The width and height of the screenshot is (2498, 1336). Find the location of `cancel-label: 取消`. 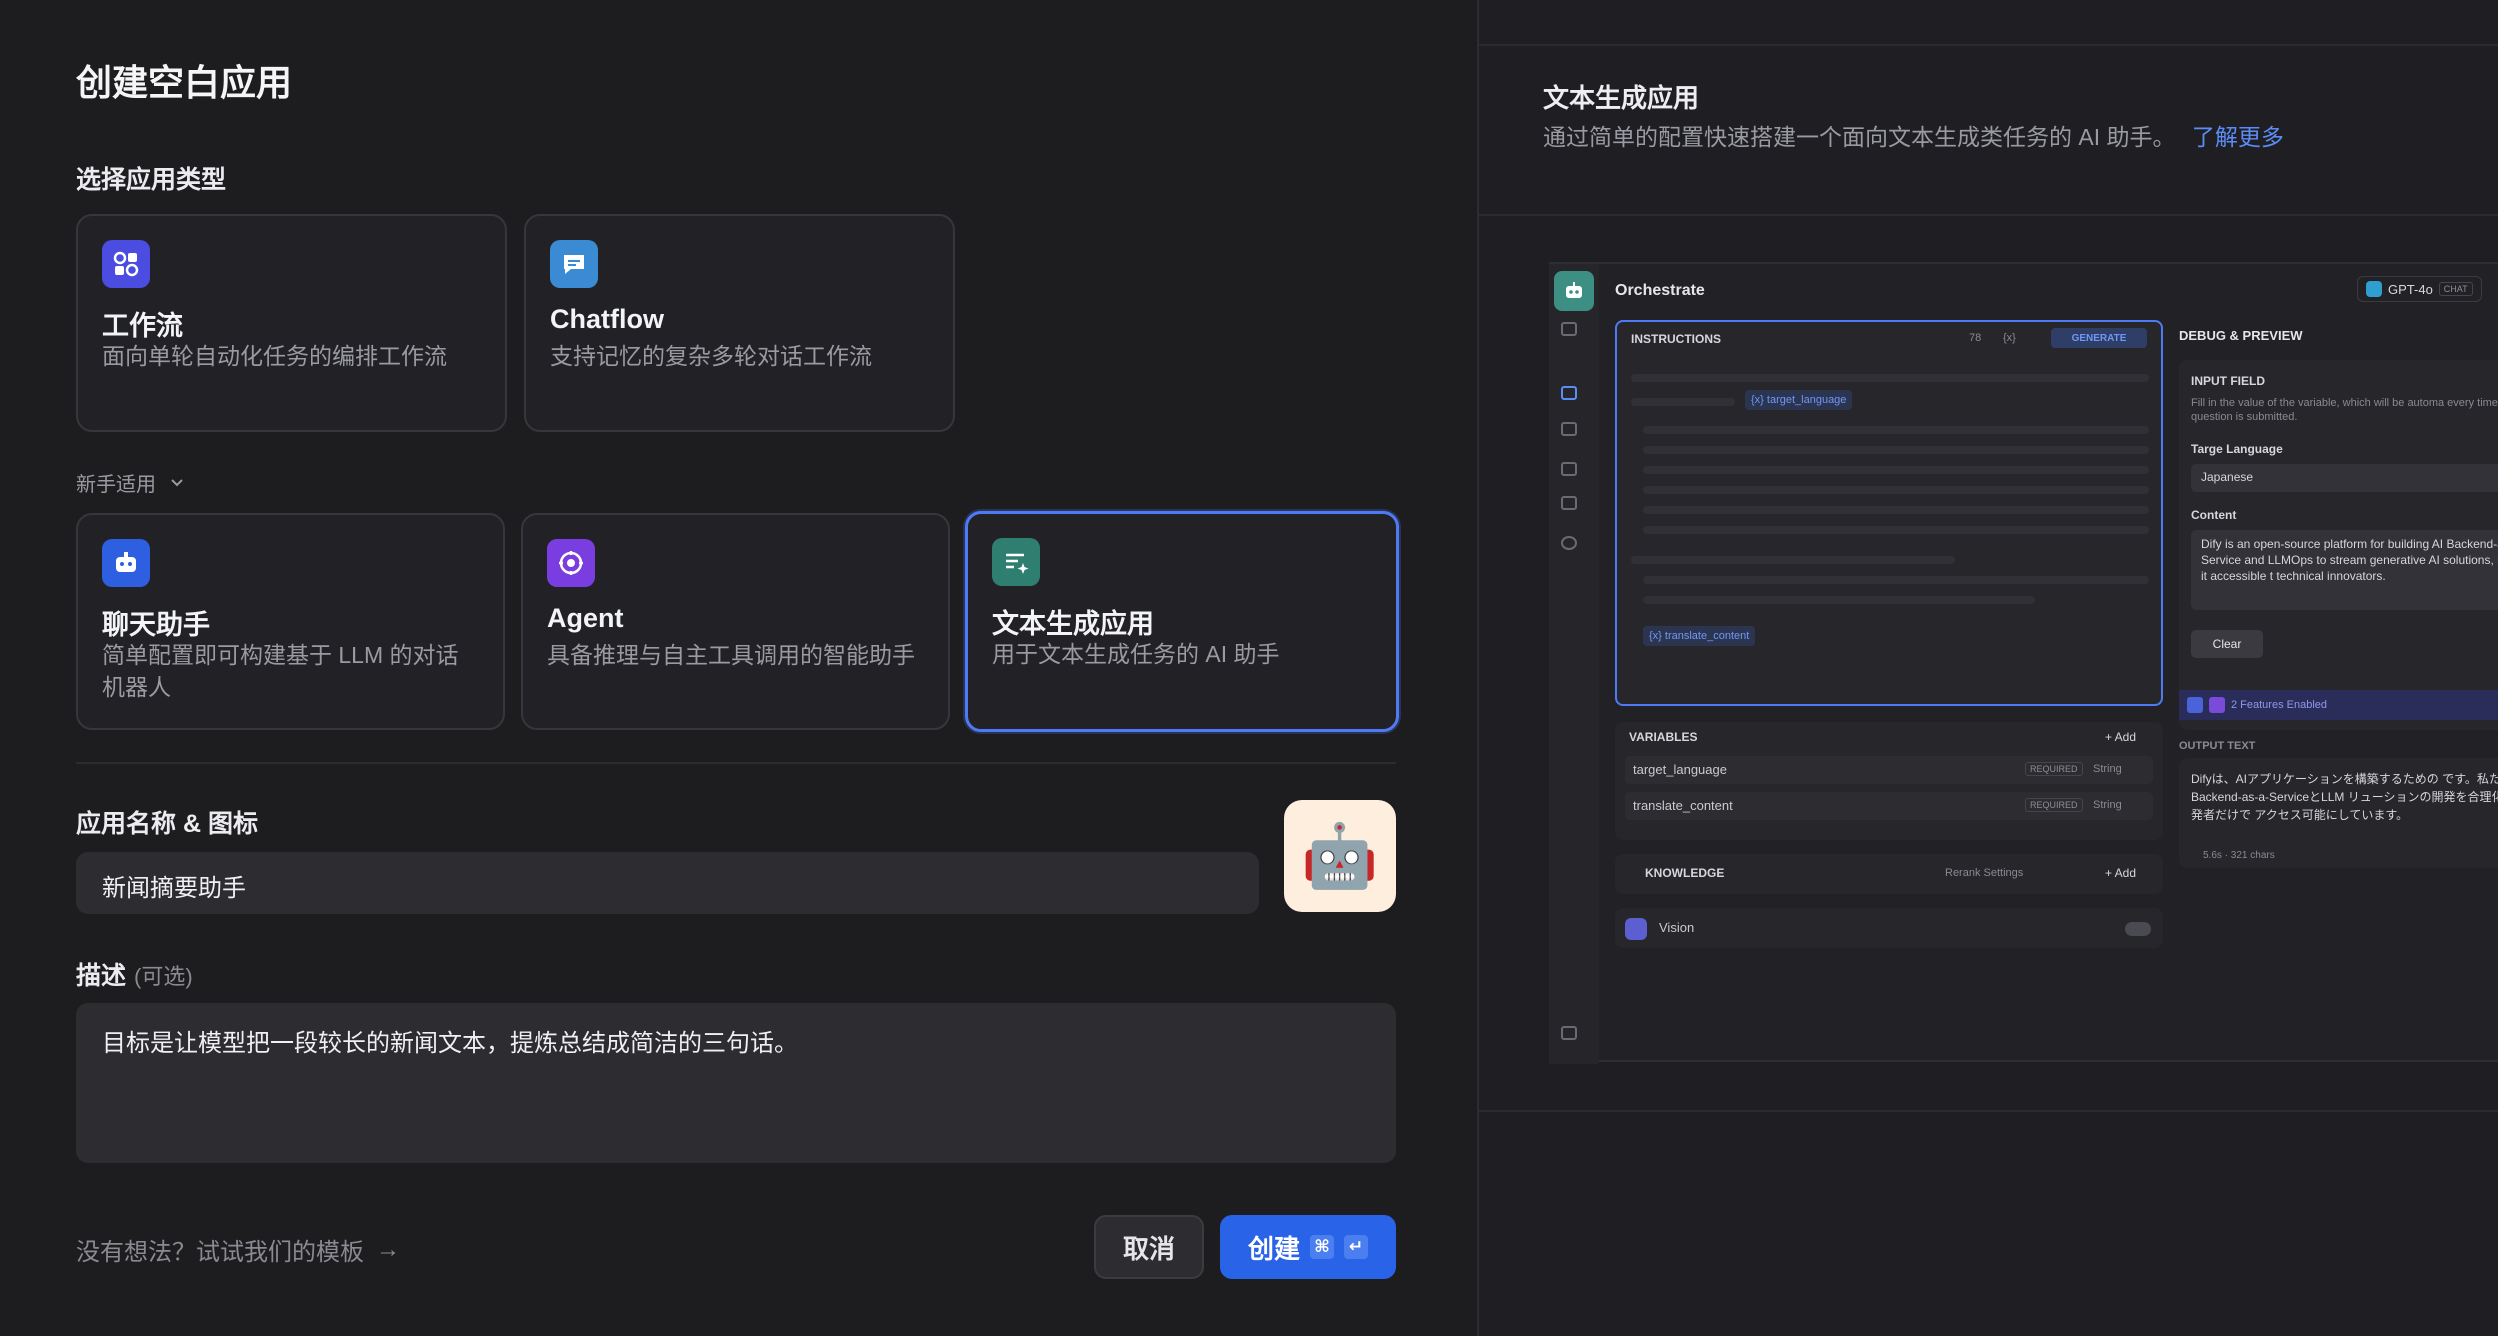

cancel-label: 取消 is located at coordinates (1148, 1248).